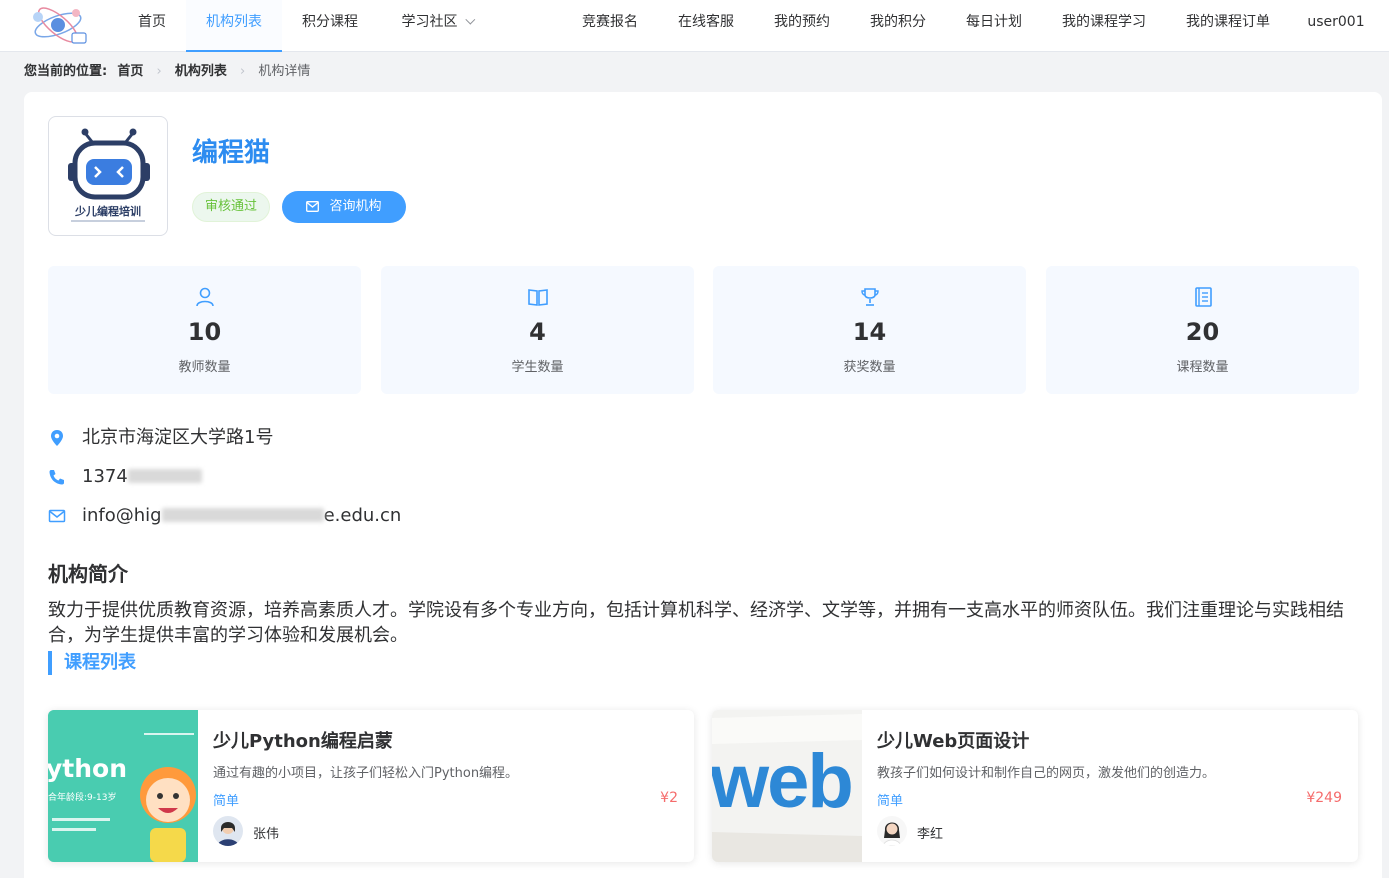  What do you see at coordinates (204, 367) in the screenshot?
I see `stat-label: 教师数量` at bounding box center [204, 367].